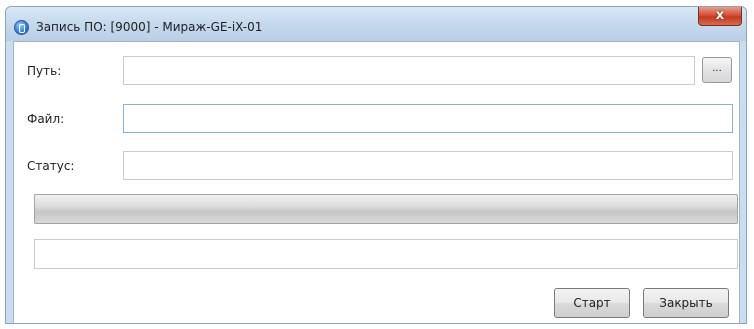  What do you see at coordinates (428, 118) in the screenshot?
I see `file-field` at bounding box center [428, 118].